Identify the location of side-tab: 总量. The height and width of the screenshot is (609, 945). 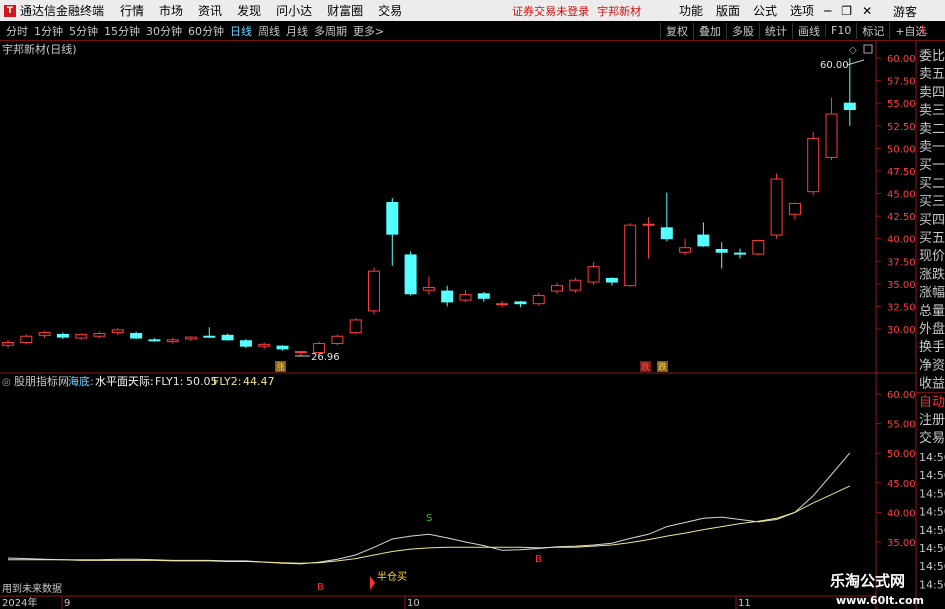
(932, 311).